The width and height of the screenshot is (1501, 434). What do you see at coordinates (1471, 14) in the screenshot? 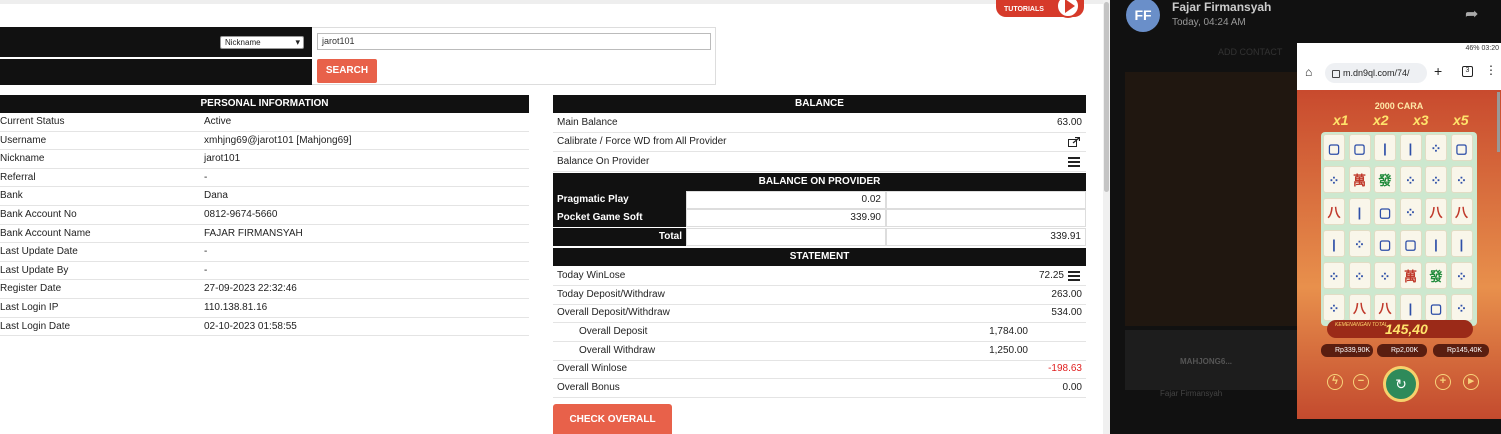
I see `share-icon: ➦` at bounding box center [1471, 14].